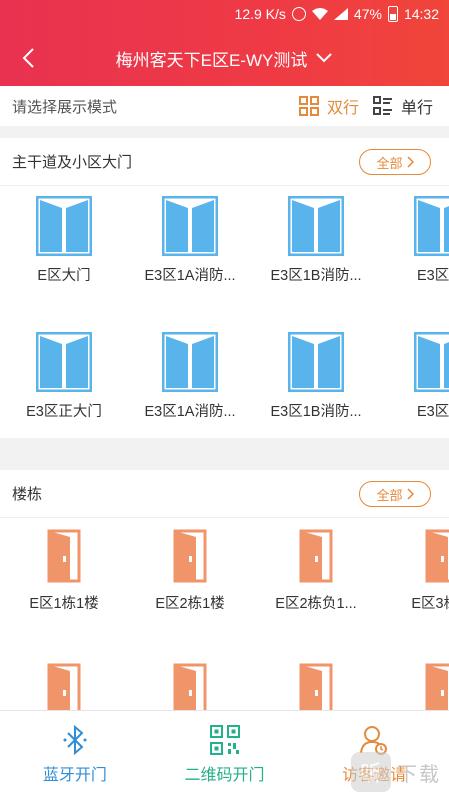 Image resolution: width=449 pixels, height=800 pixels. What do you see at coordinates (224, 106) in the screenshot?
I see `display-mode-bar: 请选择展示模式 双行 单行` at bounding box center [224, 106].